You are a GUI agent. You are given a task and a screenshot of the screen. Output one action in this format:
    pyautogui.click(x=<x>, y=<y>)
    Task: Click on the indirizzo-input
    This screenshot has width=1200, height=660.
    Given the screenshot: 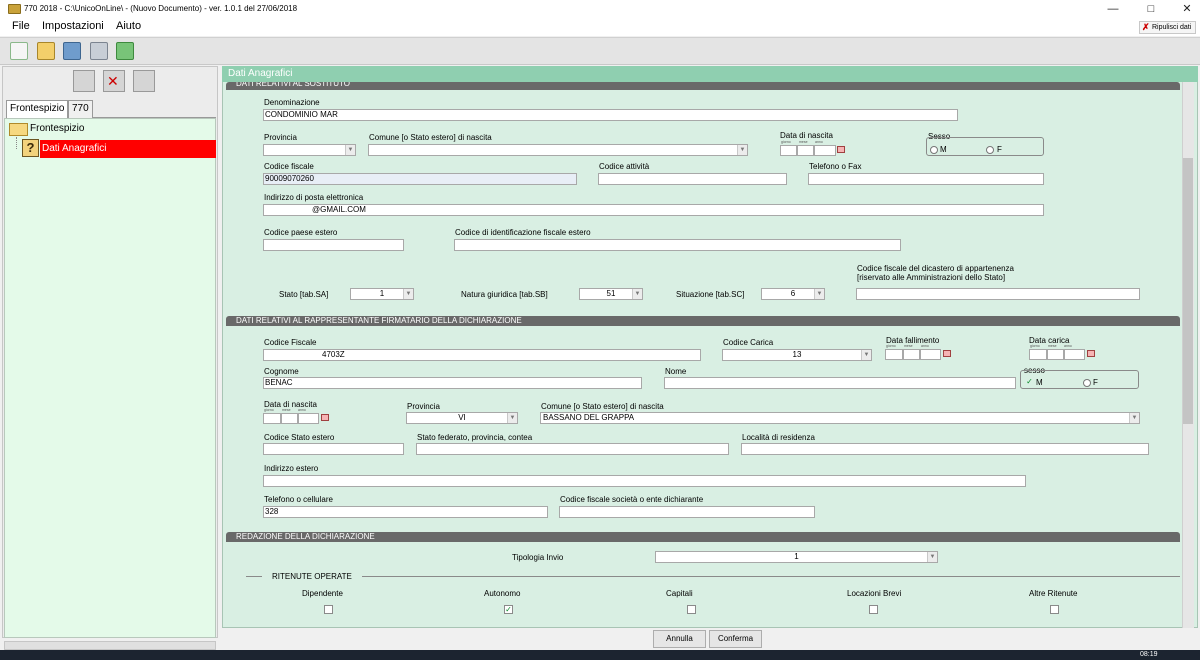 What is the action you would take?
    pyautogui.click(x=644, y=481)
    